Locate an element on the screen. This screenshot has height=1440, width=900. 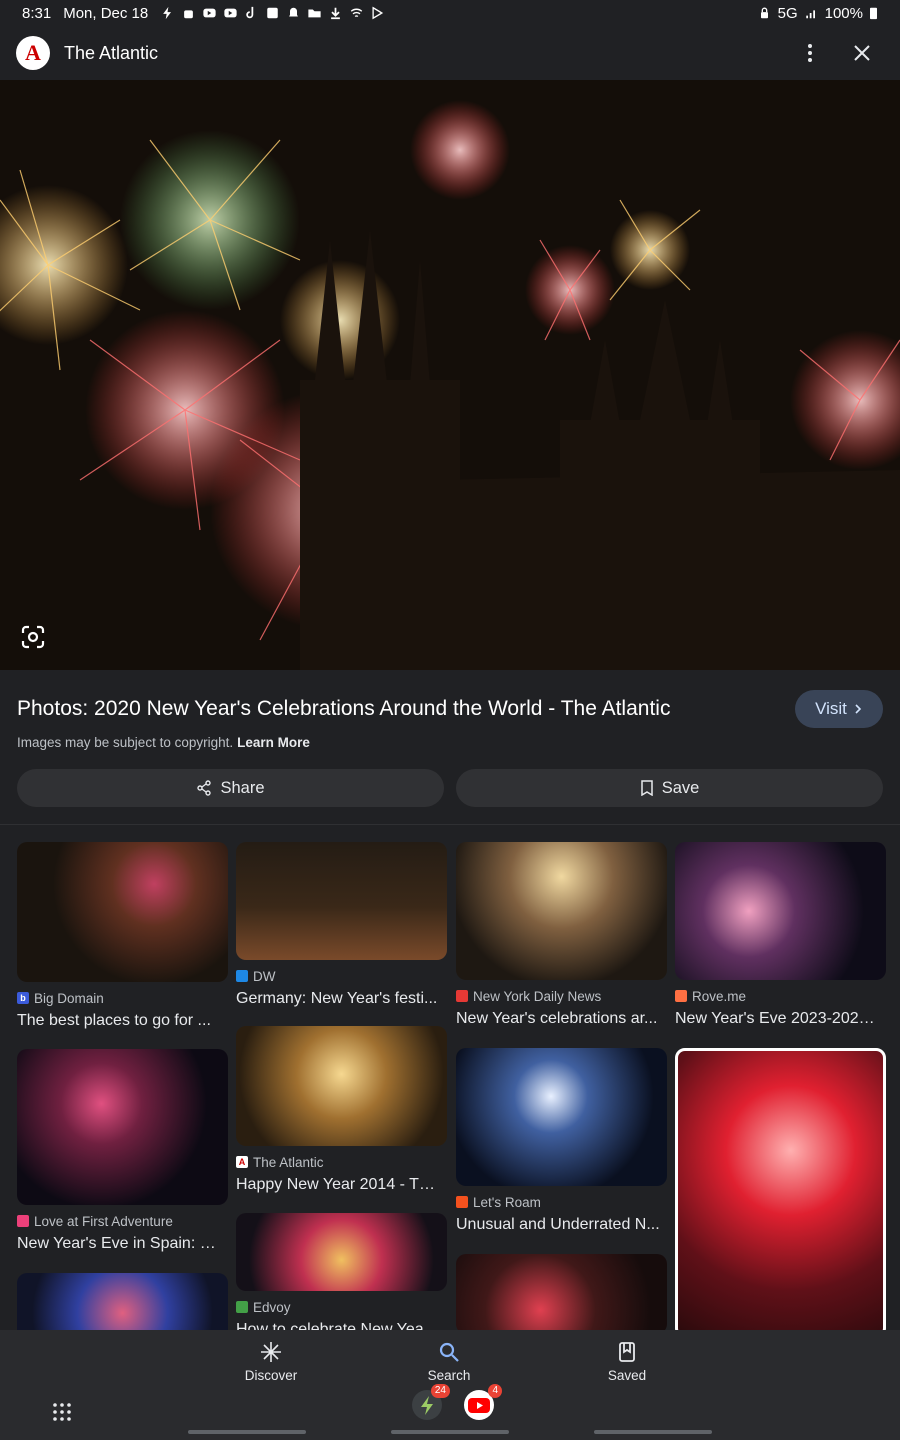
lens-button is located at coordinates (33, 637).